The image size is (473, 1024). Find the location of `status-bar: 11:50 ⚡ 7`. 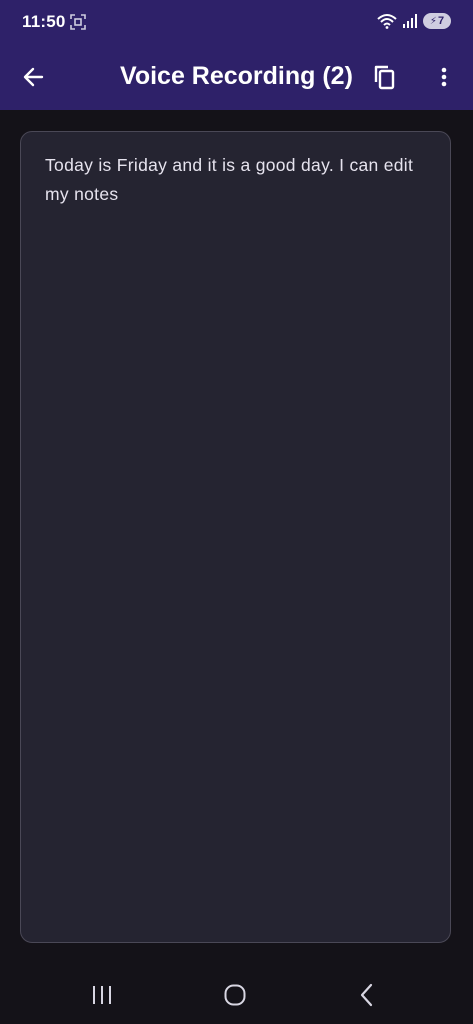

status-bar: 11:50 ⚡ 7 is located at coordinates (236, 22).